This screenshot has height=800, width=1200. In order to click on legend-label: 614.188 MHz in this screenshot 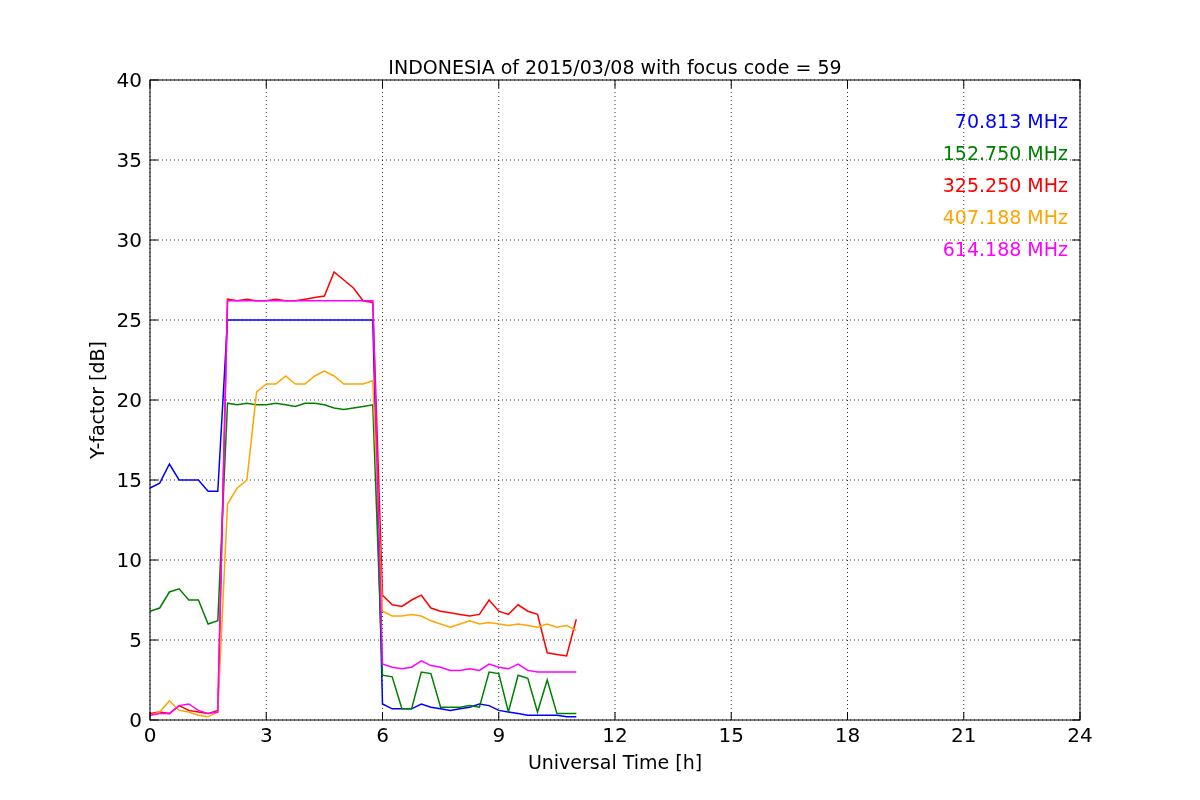, I will do `click(1005, 249)`.